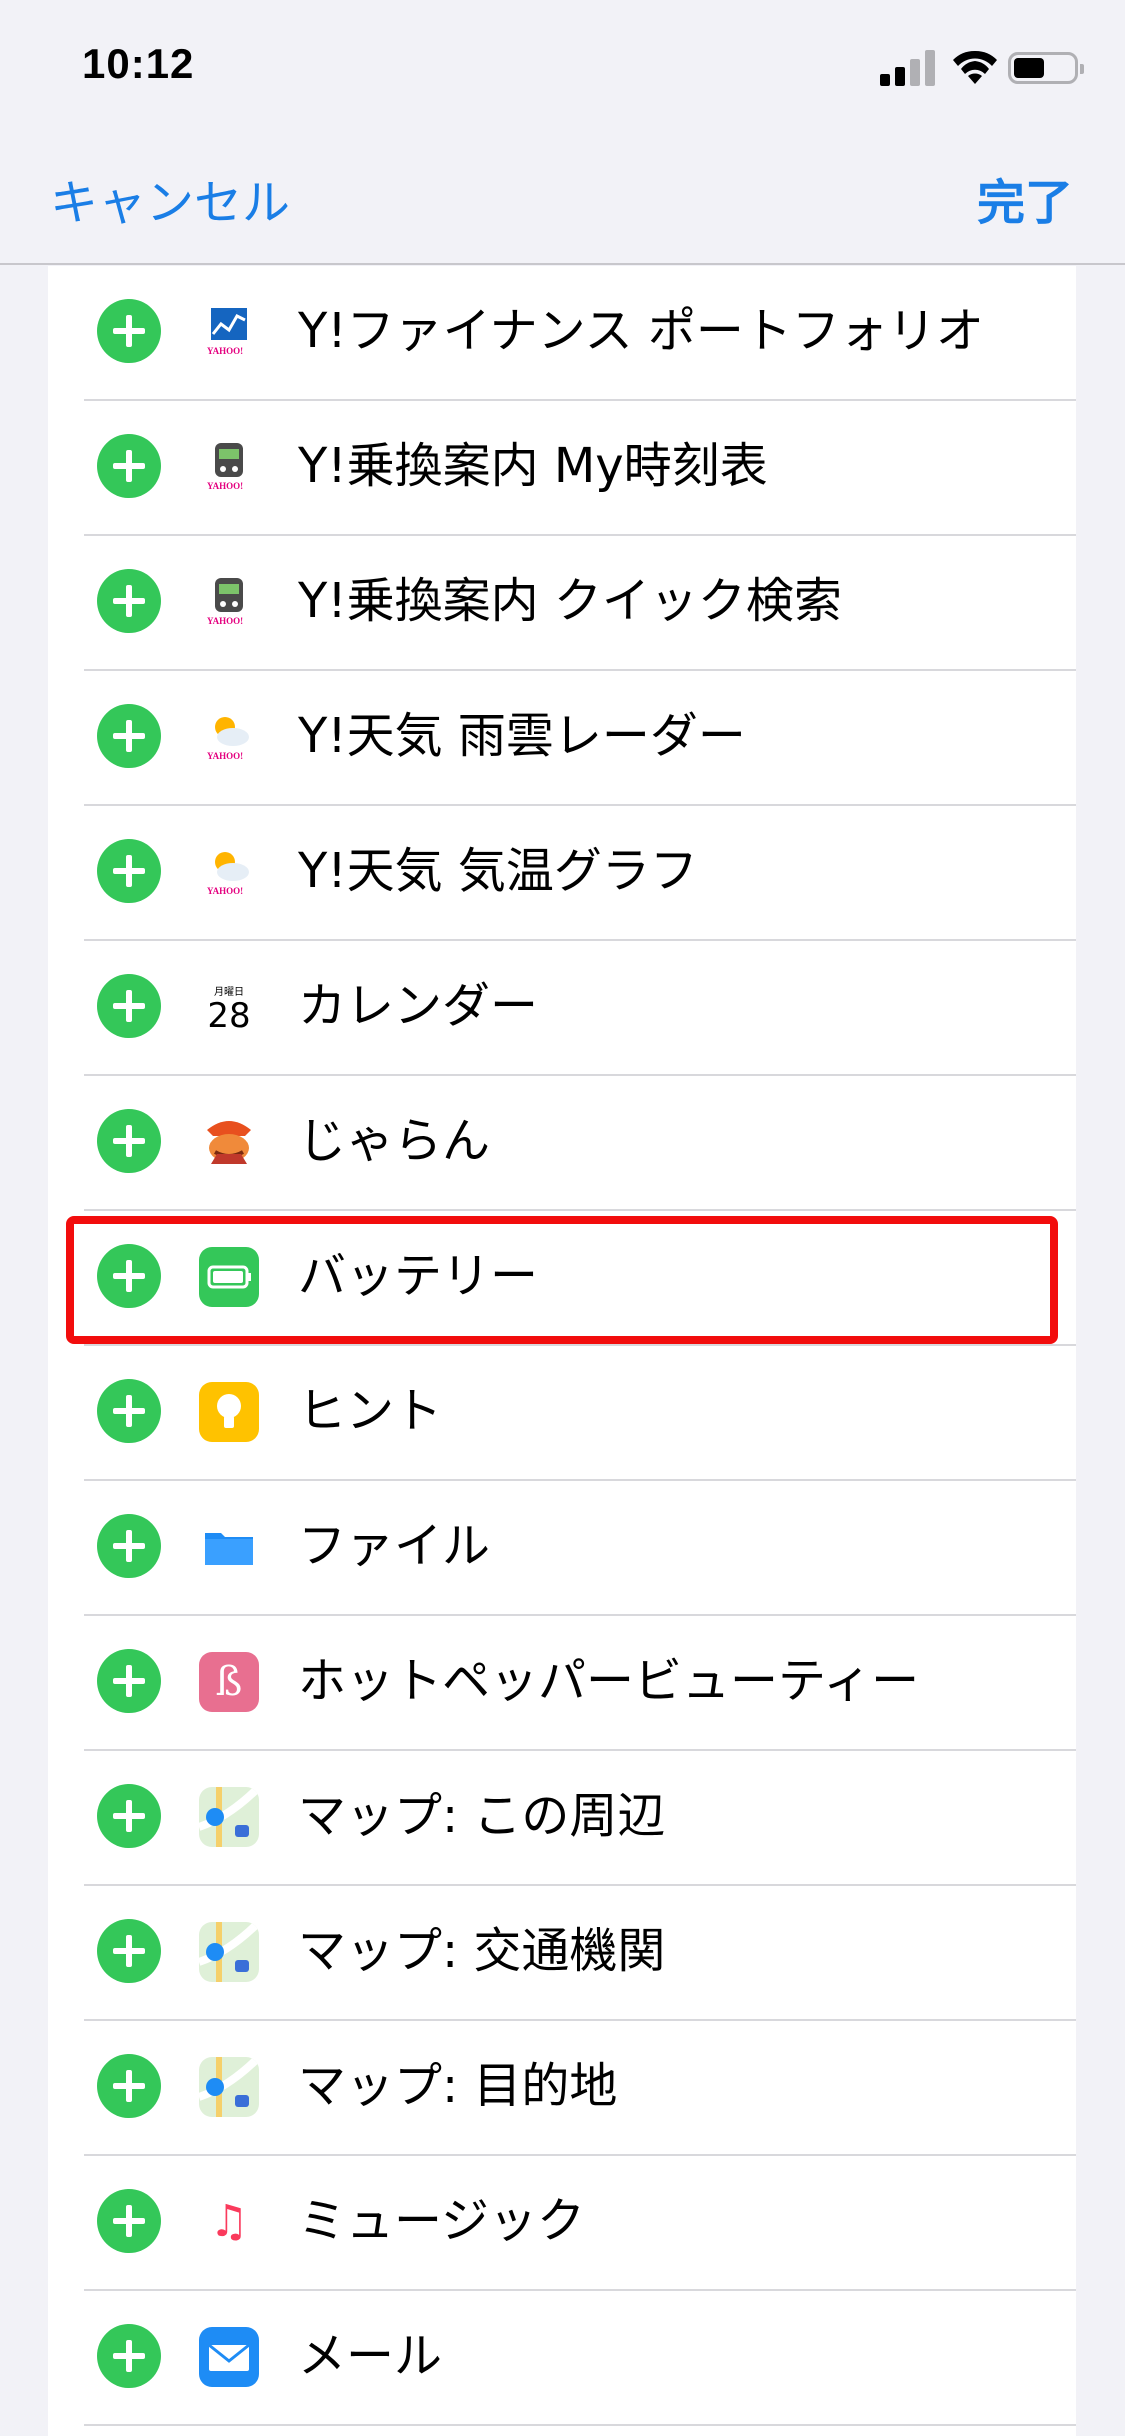 Image resolution: width=1125 pixels, height=2436 pixels. I want to click on item-label: マップ: 目的地, so click(458, 2086).